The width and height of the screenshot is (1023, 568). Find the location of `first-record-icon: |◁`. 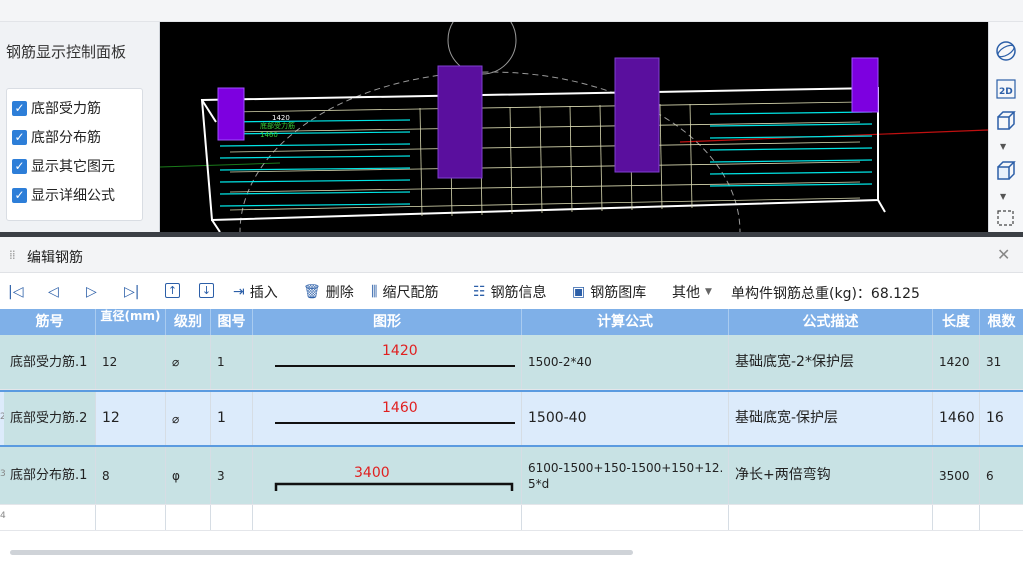

first-record-icon: |◁ is located at coordinates (15, 292).